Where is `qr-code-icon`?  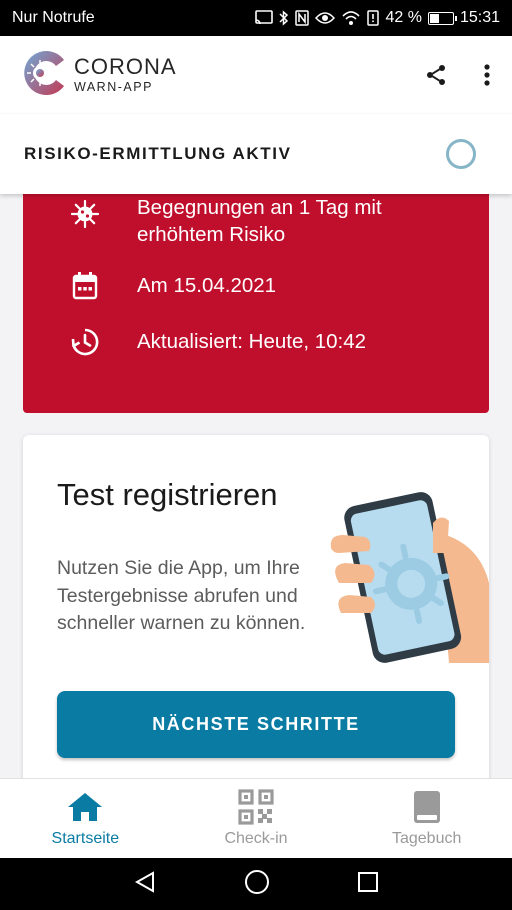
qr-code-icon is located at coordinates (256, 806).